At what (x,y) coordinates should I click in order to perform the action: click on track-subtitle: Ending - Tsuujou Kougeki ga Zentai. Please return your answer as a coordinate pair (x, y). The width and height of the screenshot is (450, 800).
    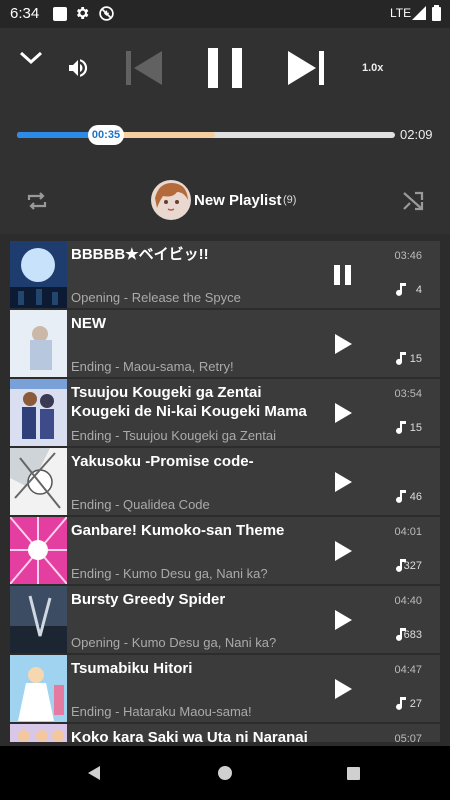
    Looking at the image, I should click on (174, 435).